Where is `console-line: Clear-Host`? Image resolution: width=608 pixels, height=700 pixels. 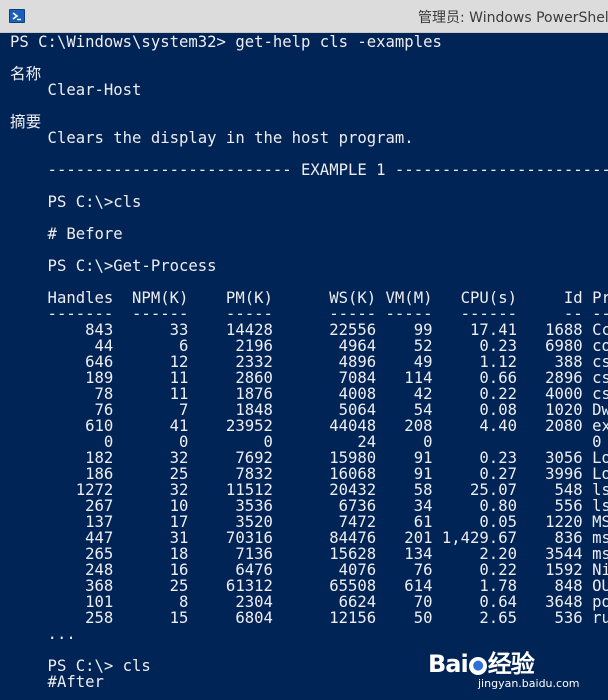 console-line: Clear-Host is located at coordinates (76, 90).